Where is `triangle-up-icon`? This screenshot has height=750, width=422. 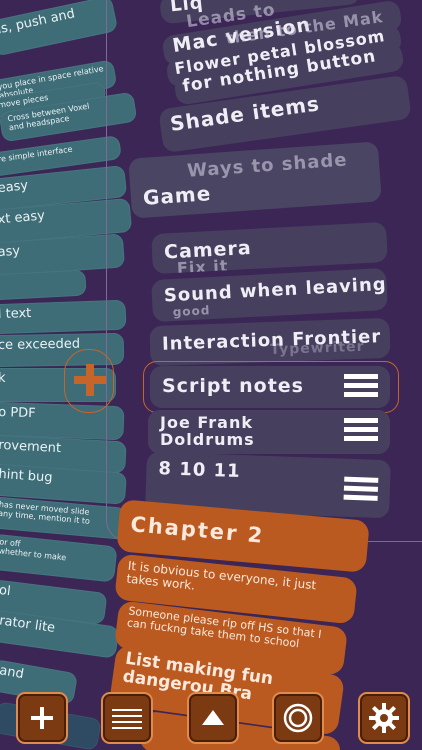 triangle-up-icon is located at coordinates (213, 717).